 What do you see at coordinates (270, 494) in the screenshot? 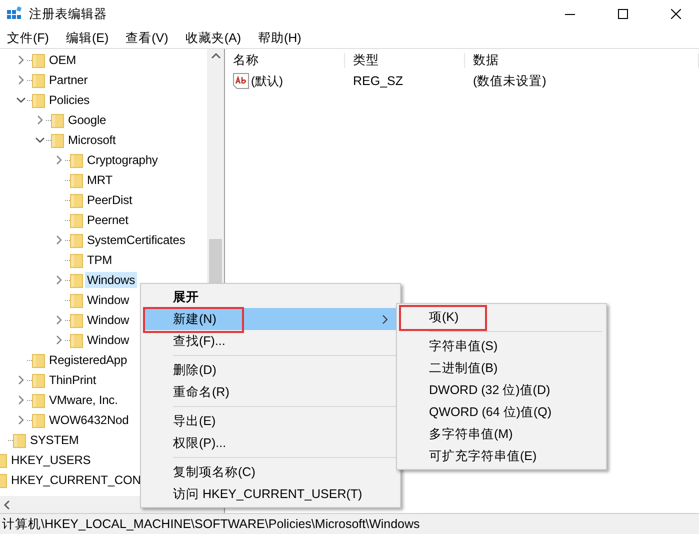
I see `menu-item: 访问 HKEY_CURRENT_USER(T)` at bounding box center [270, 494].